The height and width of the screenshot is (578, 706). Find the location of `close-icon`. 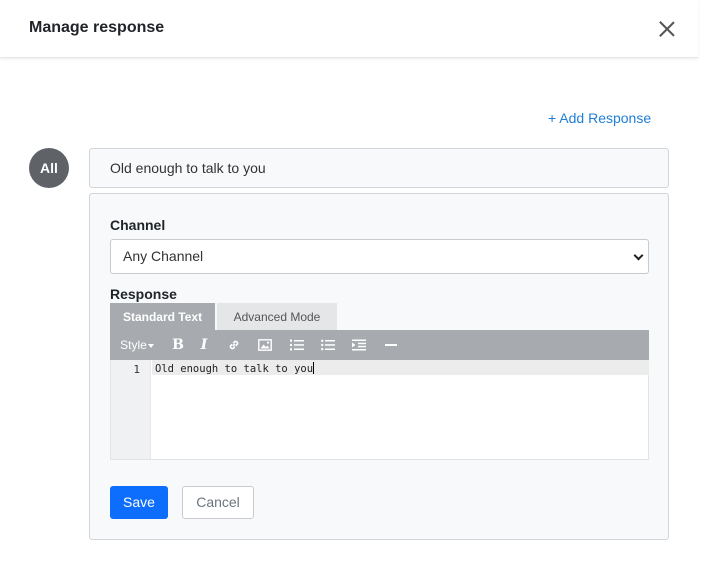

close-icon is located at coordinates (667, 29).